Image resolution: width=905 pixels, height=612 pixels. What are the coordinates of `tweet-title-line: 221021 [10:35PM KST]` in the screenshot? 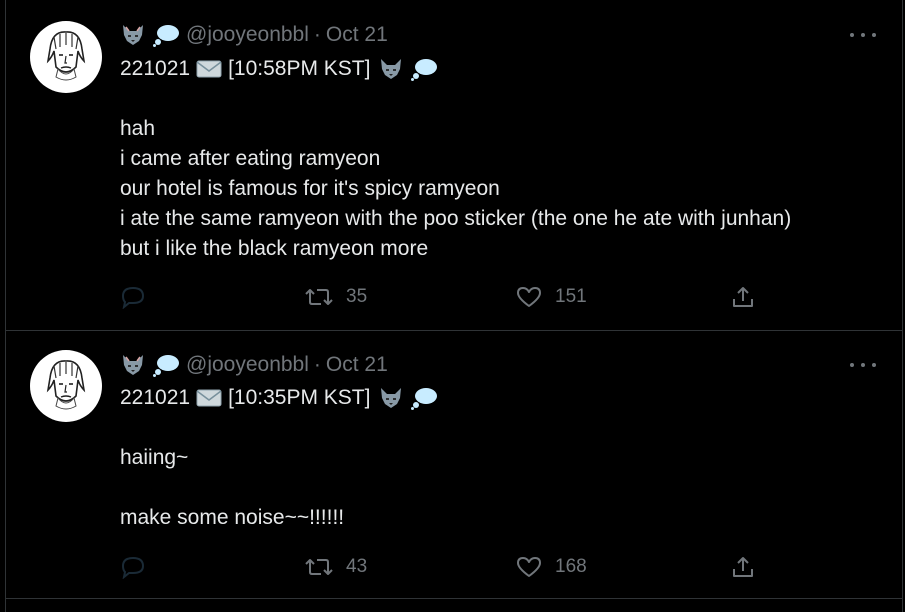 It's located at (282, 398).